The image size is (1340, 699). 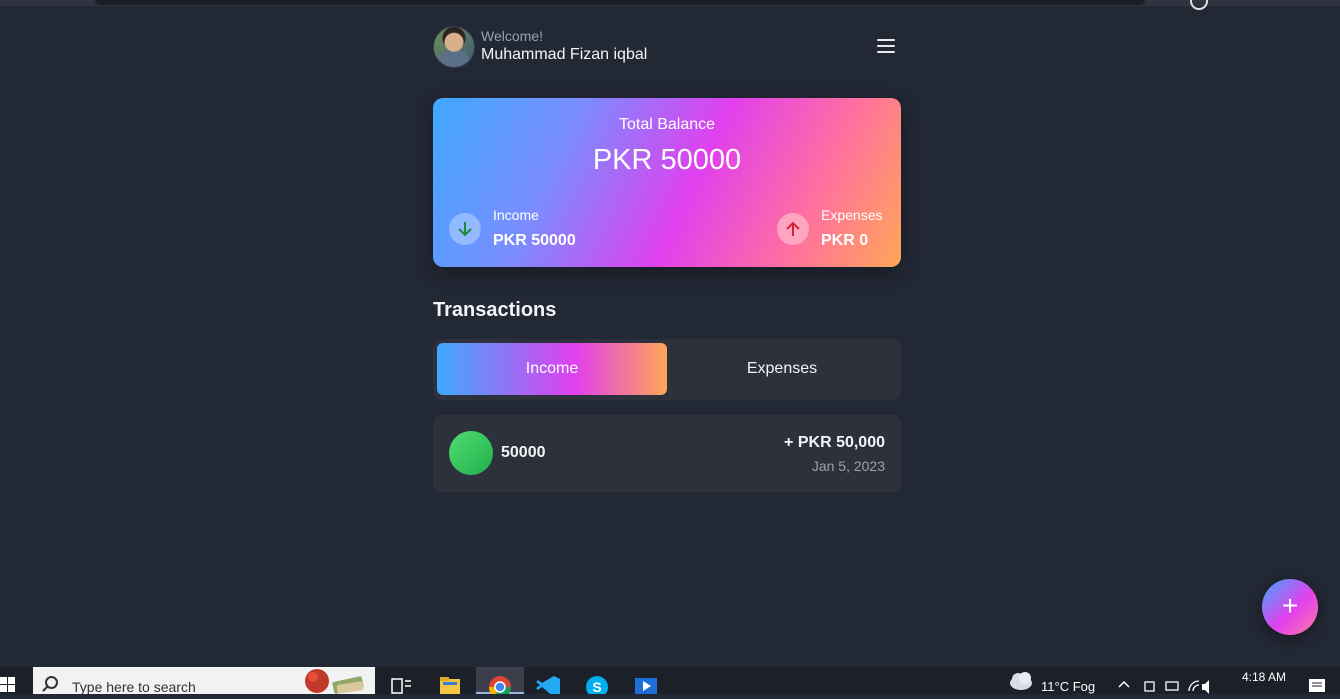 What do you see at coordinates (1317, 680) in the screenshot?
I see `notification-icon` at bounding box center [1317, 680].